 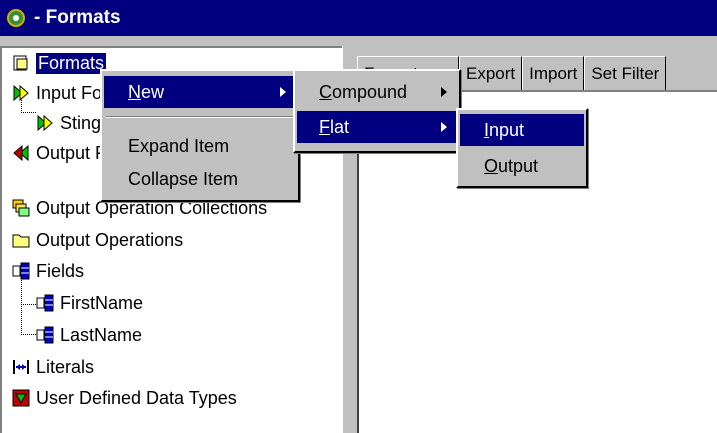 I want to click on new-submenu: Compound Flat, so click(x=377, y=111).